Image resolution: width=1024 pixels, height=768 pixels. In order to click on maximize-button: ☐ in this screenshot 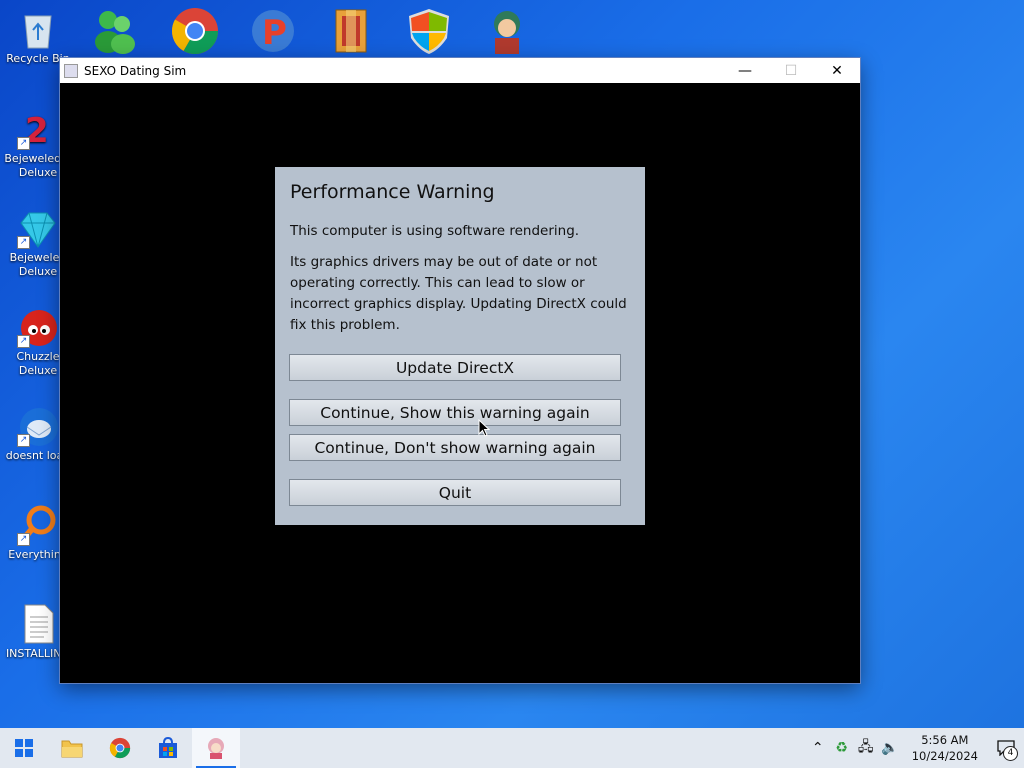, I will do `click(791, 70)`.